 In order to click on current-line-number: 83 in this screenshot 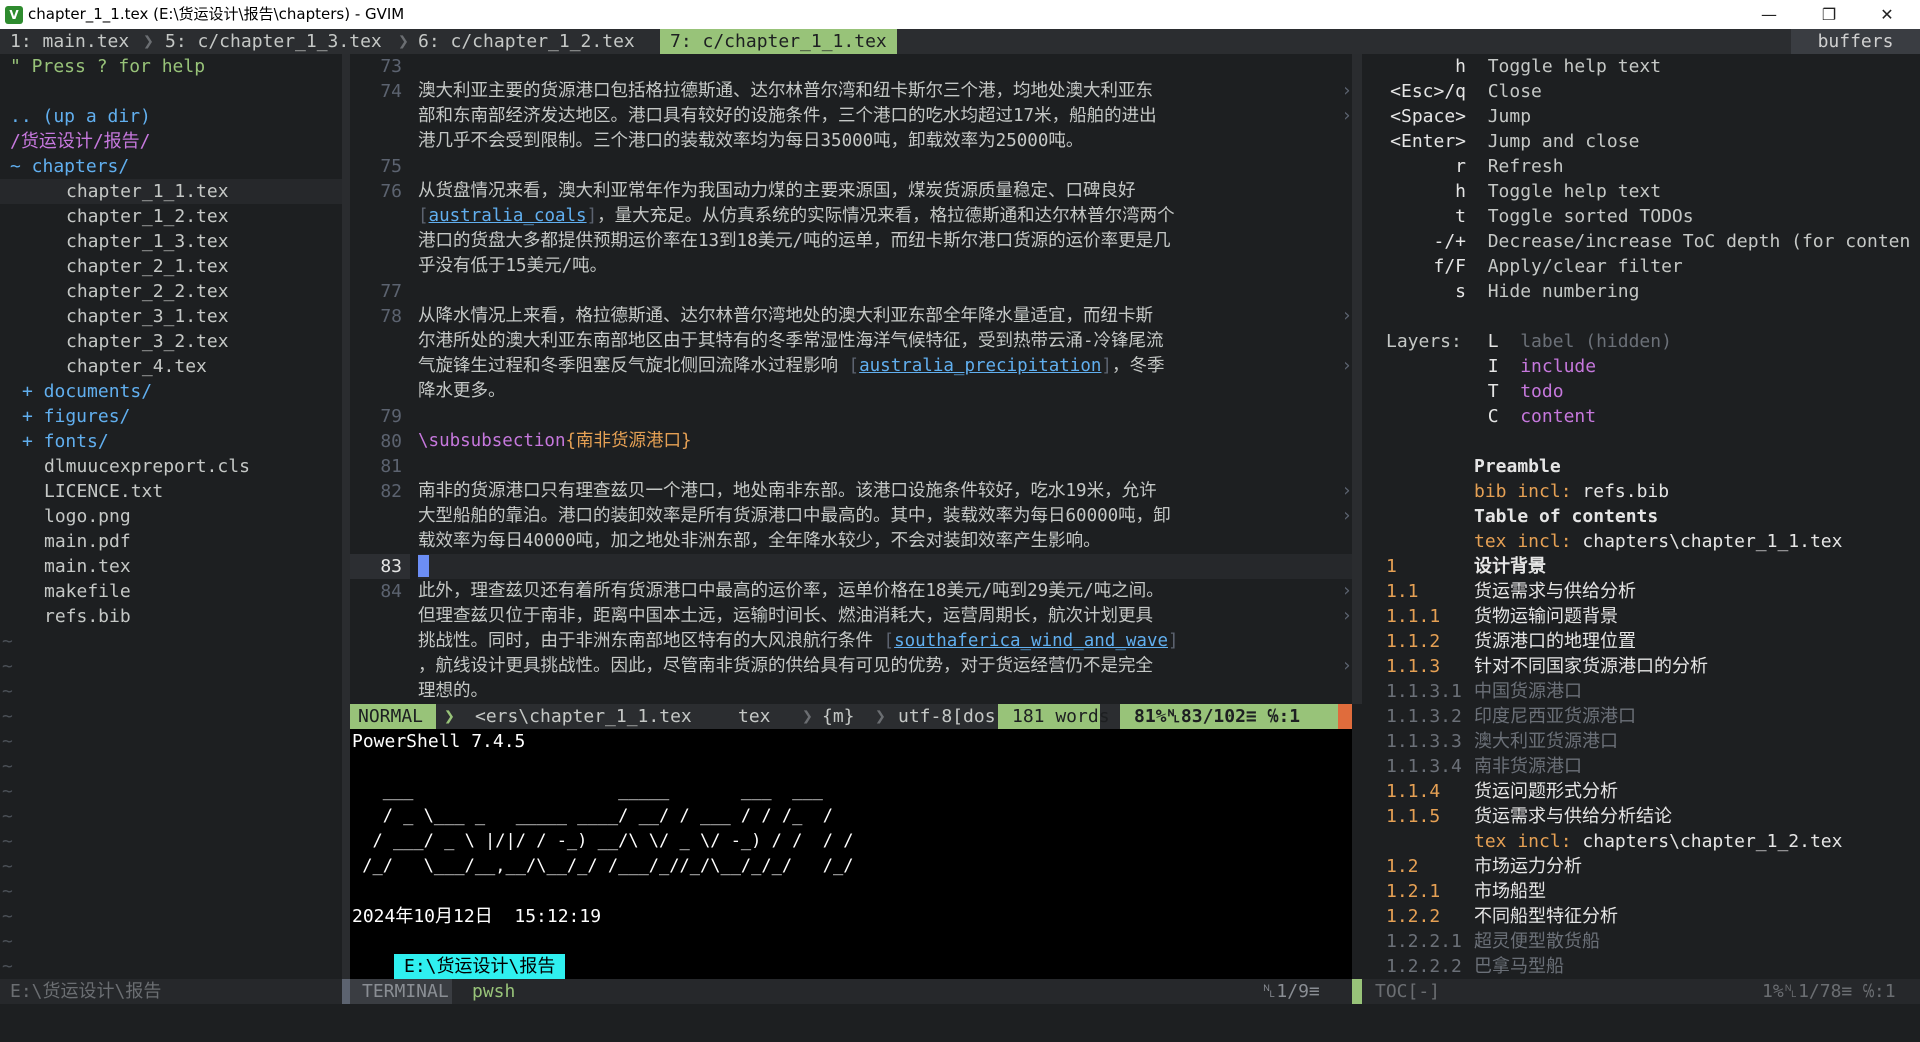, I will do `click(380, 566)`.